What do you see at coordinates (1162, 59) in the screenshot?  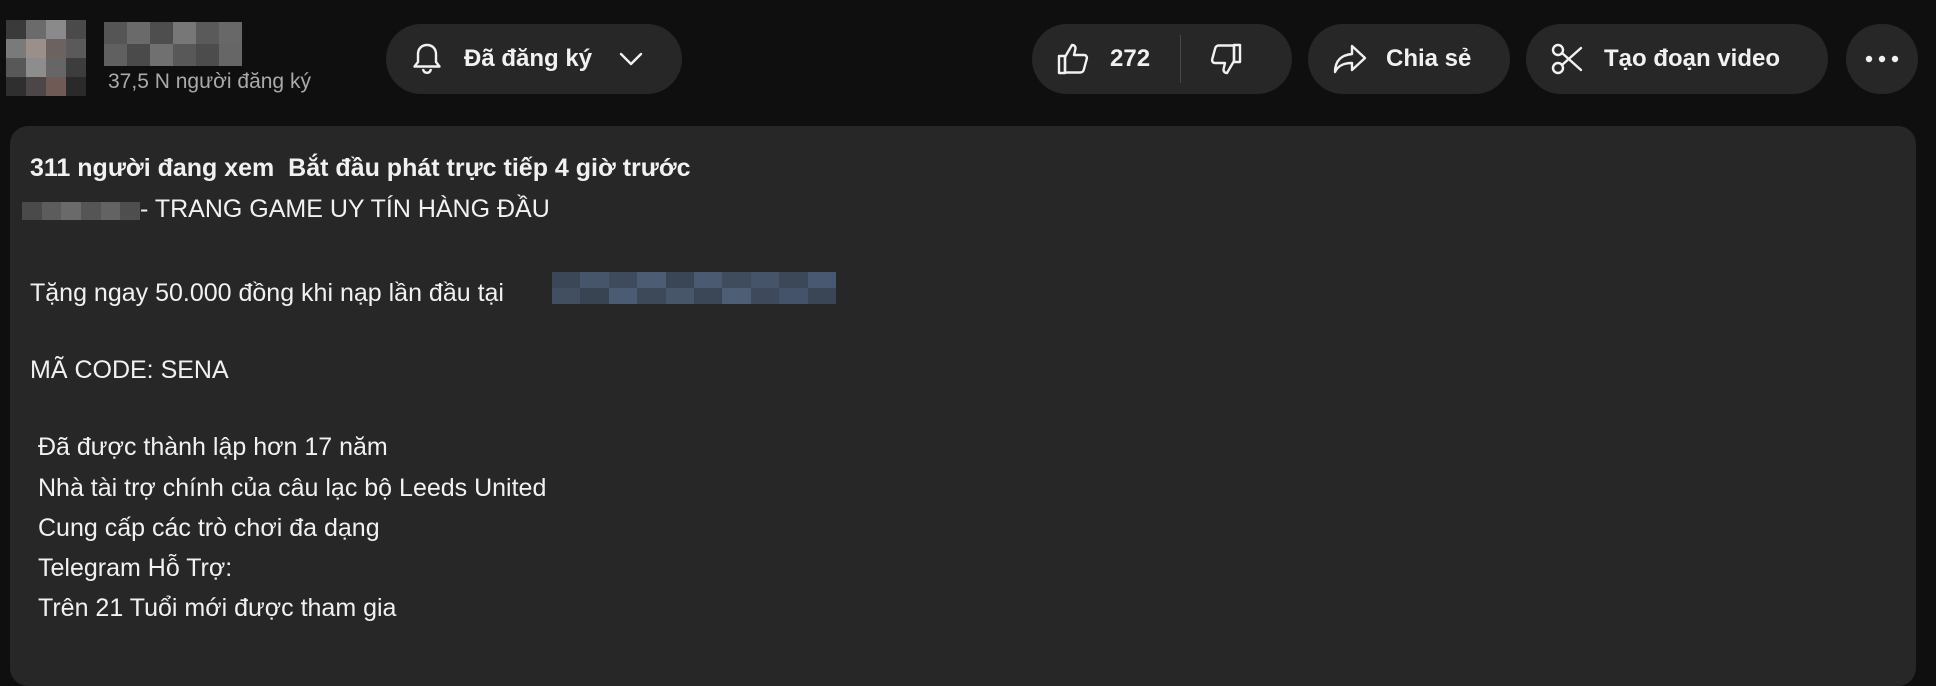 I see `like-dislike-group: 272` at bounding box center [1162, 59].